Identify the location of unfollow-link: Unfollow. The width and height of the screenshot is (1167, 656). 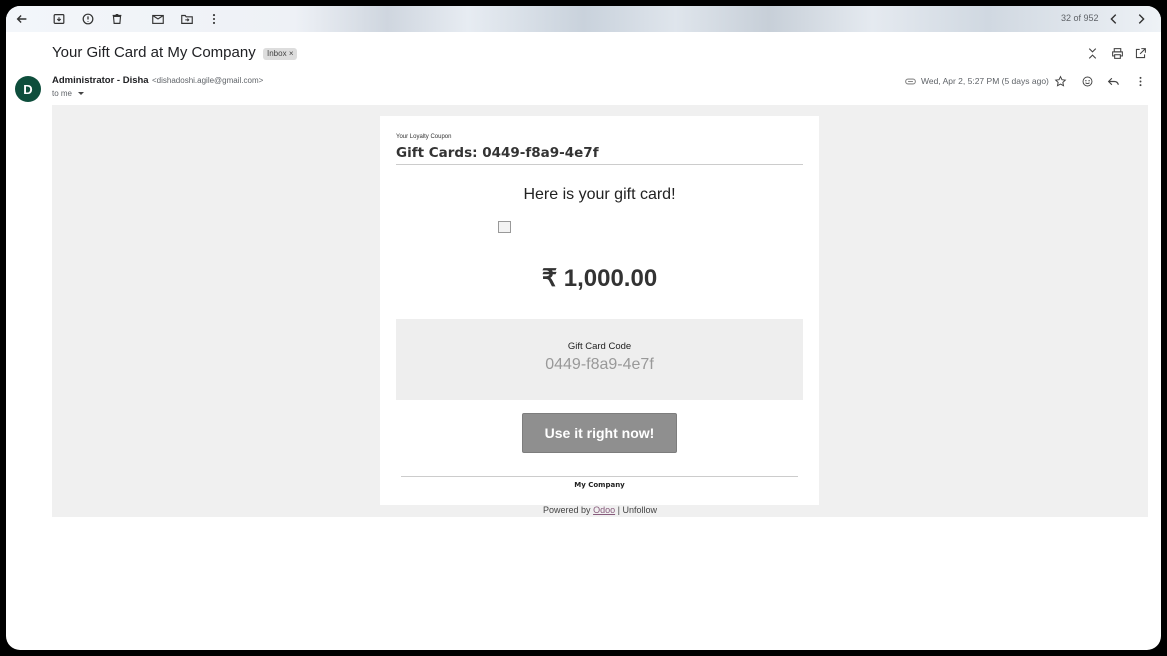
(639, 510).